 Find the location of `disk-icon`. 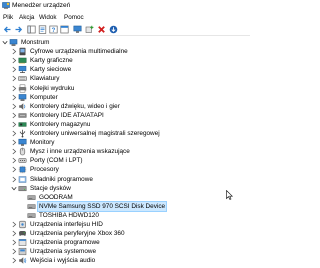

disk-icon is located at coordinates (31, 206).